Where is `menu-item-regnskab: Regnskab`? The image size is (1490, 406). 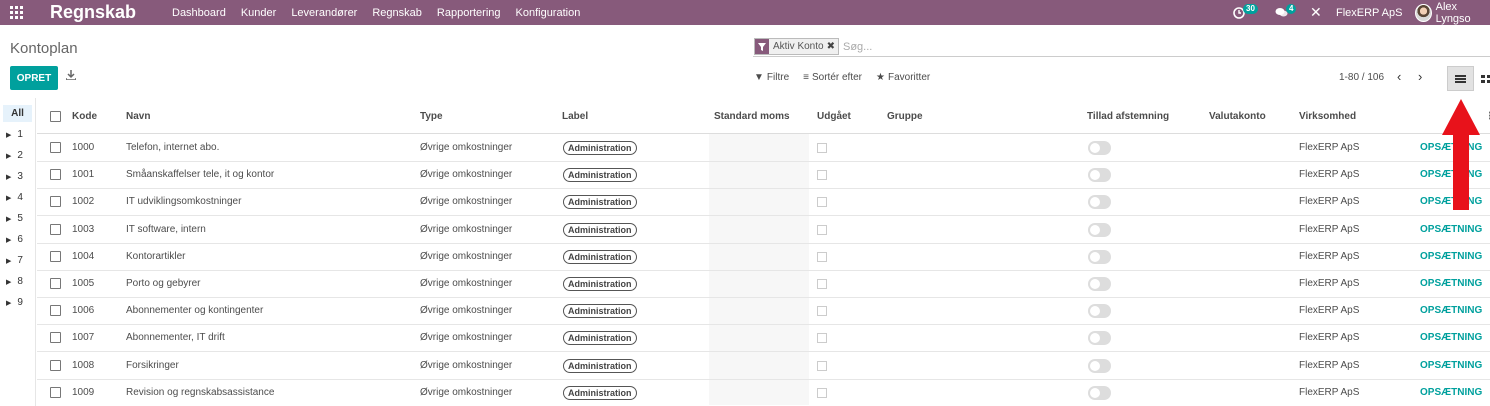 menu-item-regnskab: Regnskab is located at coordinates (397, 13).